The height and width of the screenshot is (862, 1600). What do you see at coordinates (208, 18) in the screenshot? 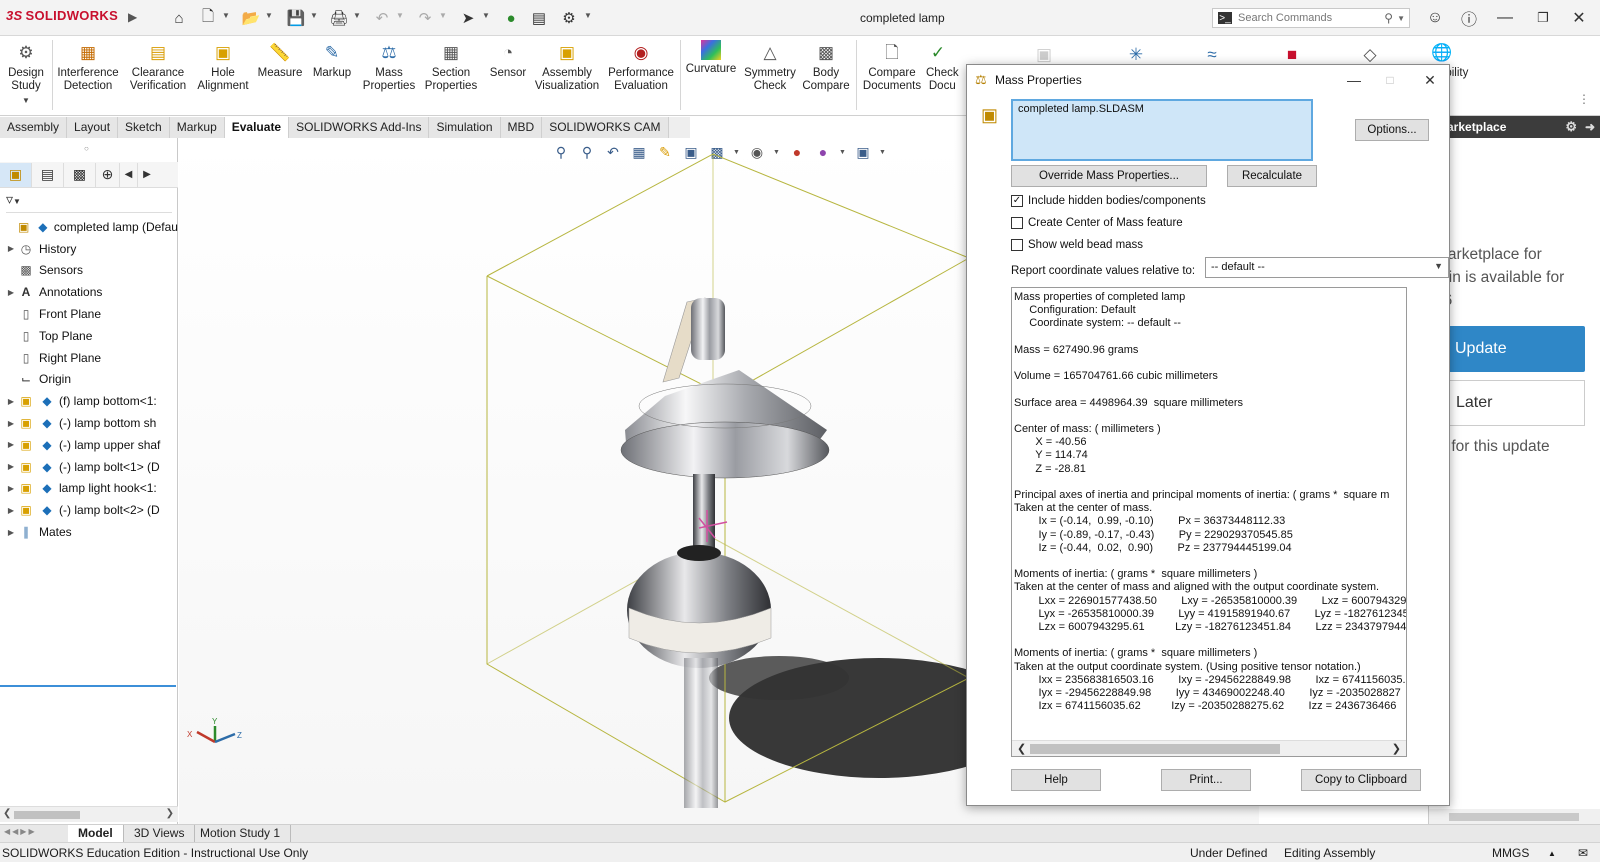
I see `new-document-icon: 🗋` at bounding box center [208, 18].